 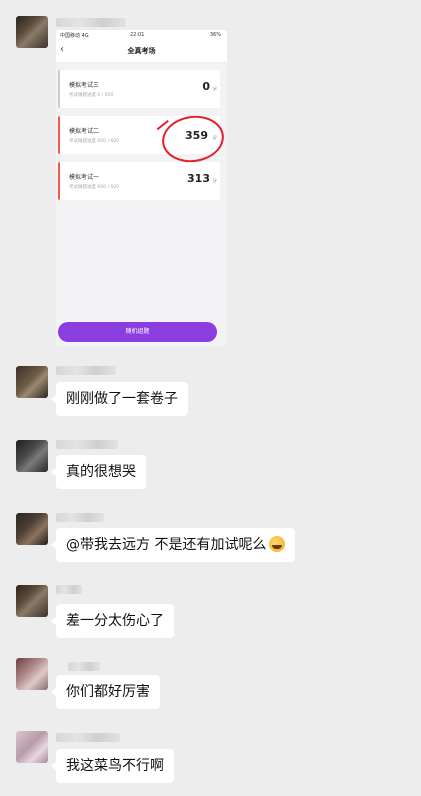 What do you see at coordinates (98, 472) in the screenshot?
I see `message-bubble: 真的很想哭` at bounding box center [98, 472].